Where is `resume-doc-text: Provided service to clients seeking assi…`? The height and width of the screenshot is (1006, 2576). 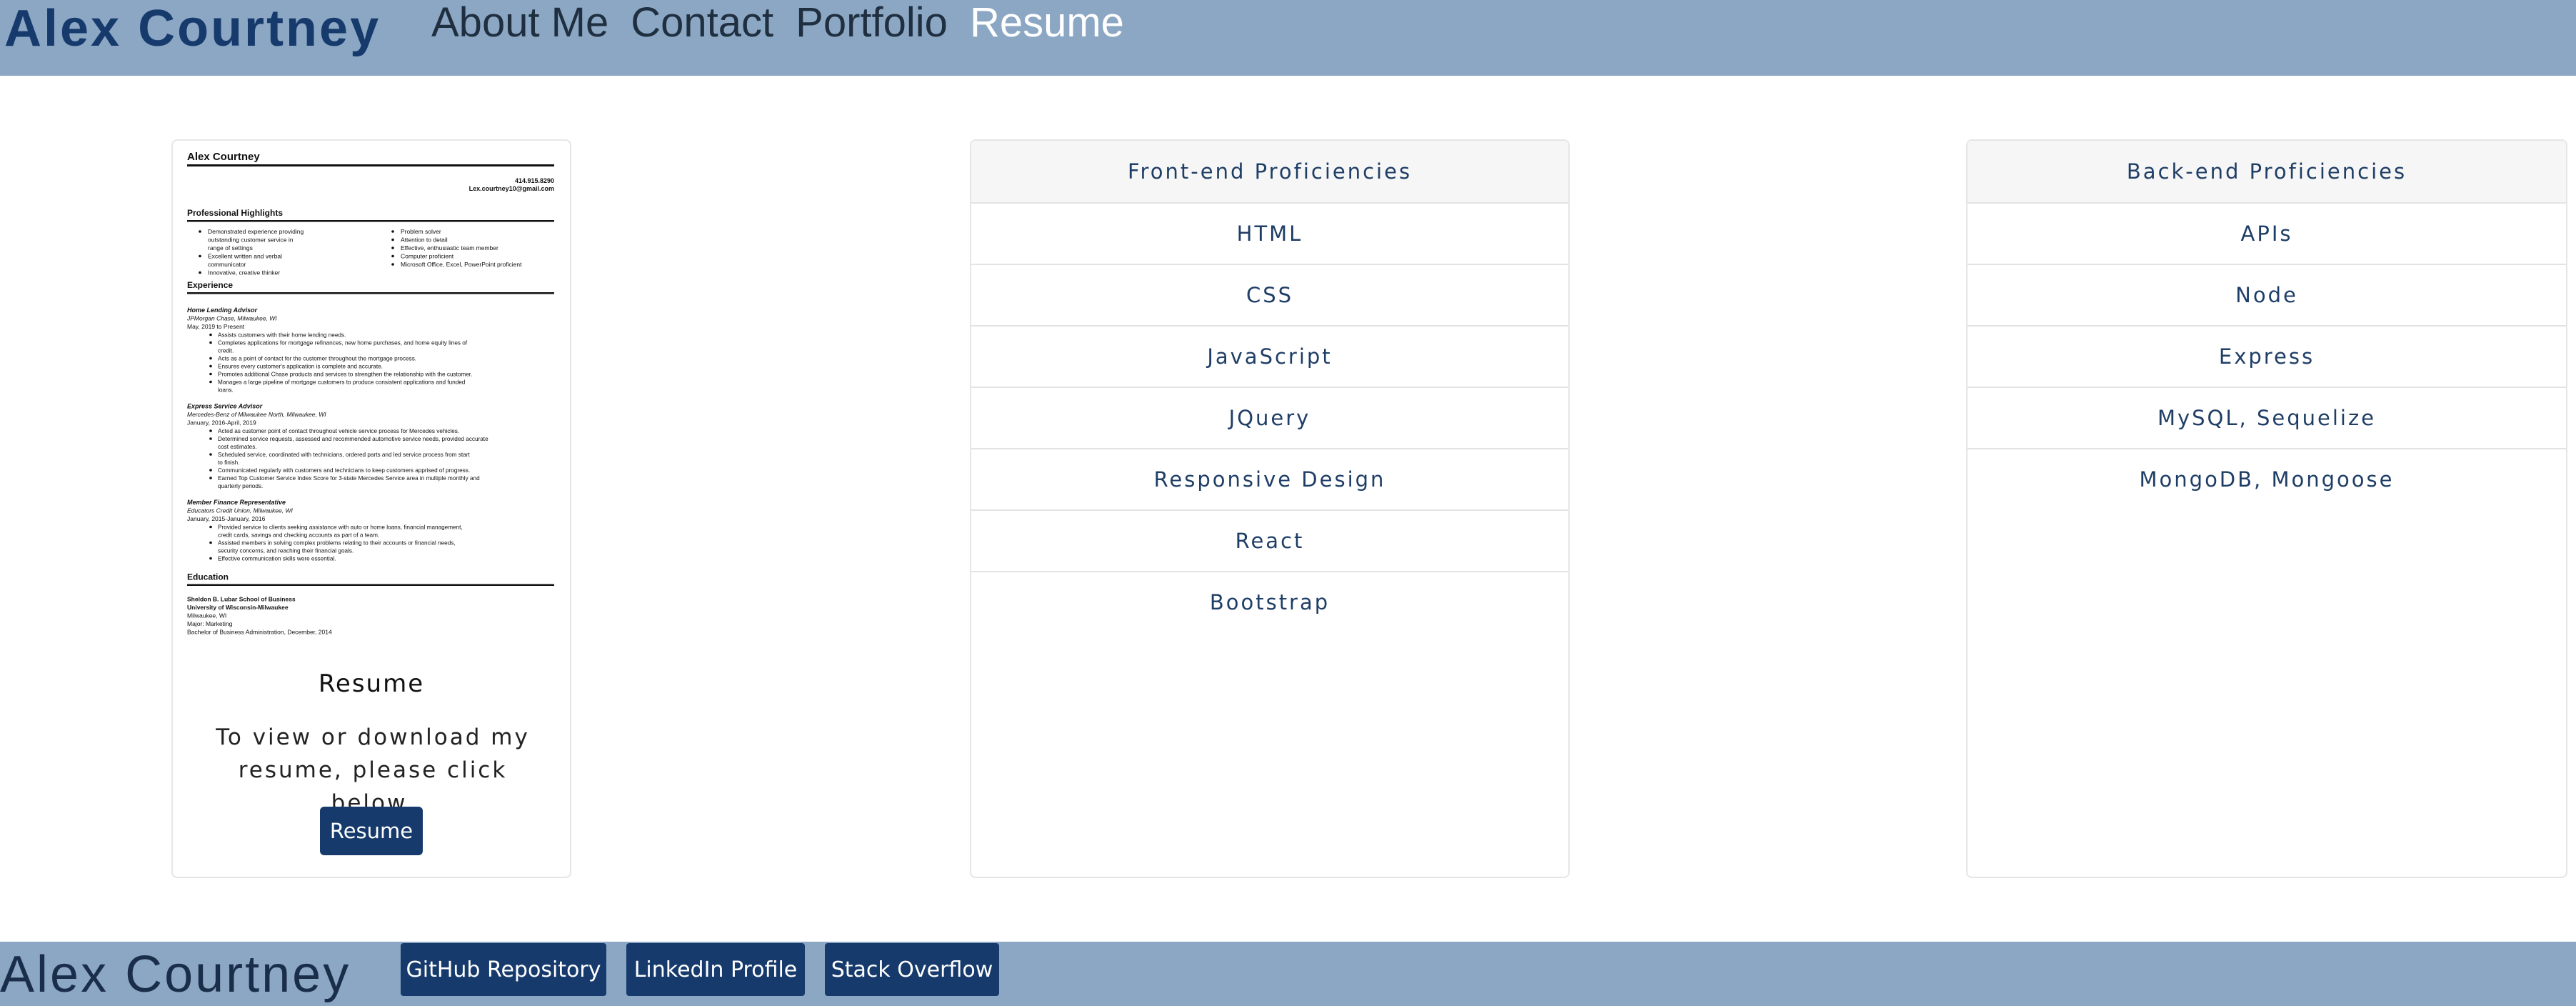 resume-doc-text: Provided service to clients seeking assi… is located at coordinates (340, 527).